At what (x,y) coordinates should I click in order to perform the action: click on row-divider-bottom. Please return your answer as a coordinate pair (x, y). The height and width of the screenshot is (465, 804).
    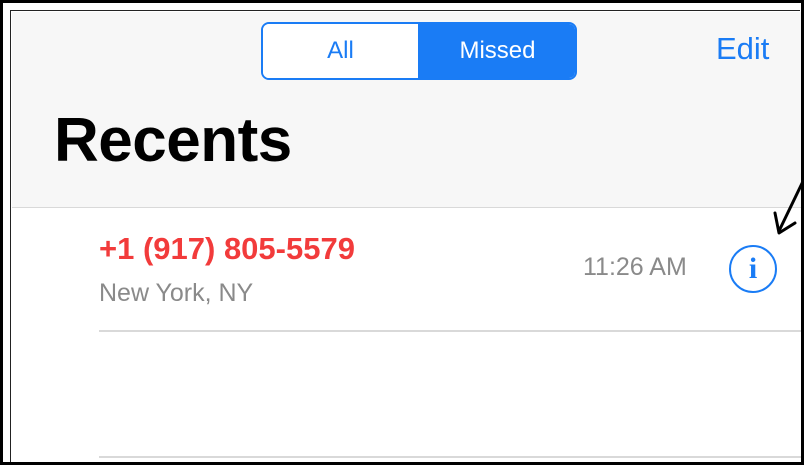
    Looking at the image, I should click on (450, 457).